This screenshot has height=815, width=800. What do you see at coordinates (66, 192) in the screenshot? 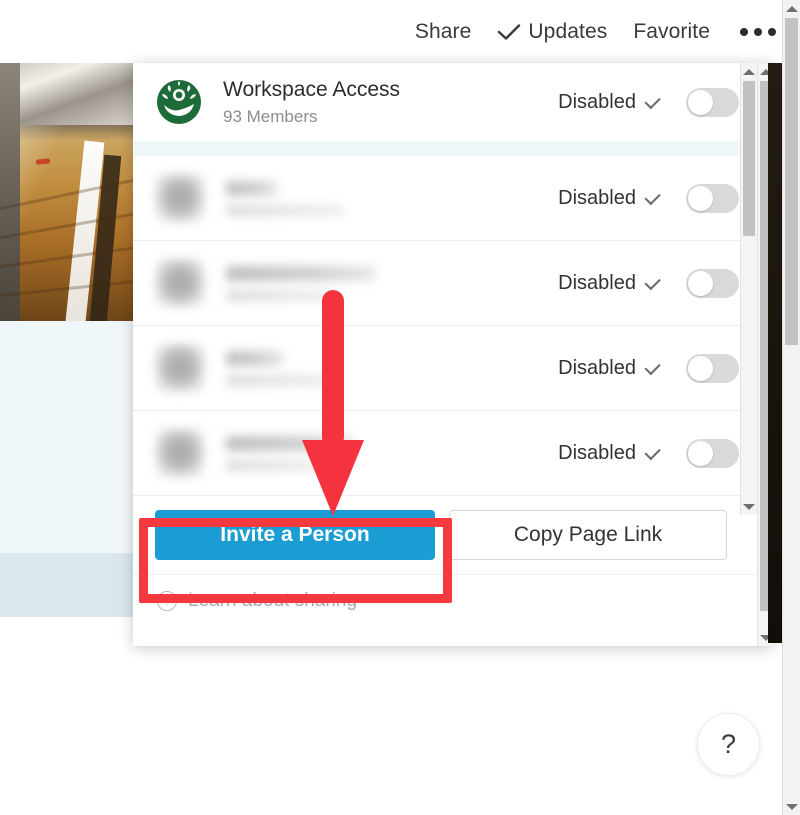
I see `hero-image` at bounding box center [66, 192].